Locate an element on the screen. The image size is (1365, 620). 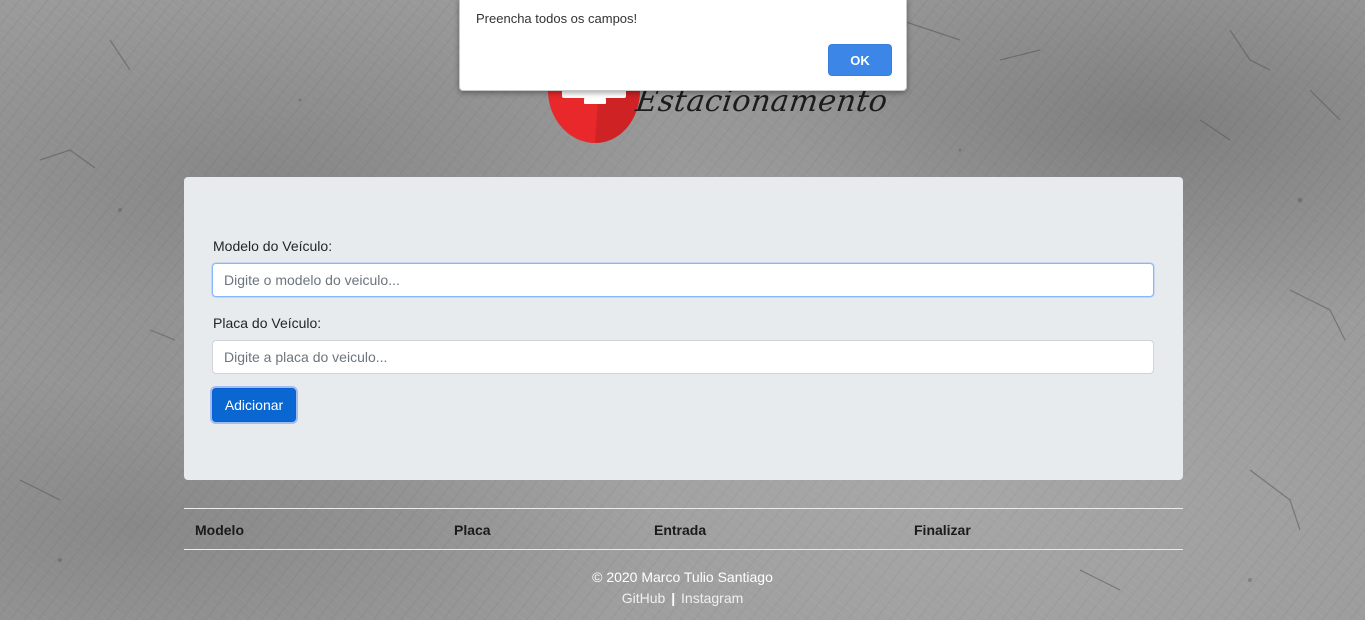
footer-links: GitHub | Instagram is located at coordinates (682, 598).